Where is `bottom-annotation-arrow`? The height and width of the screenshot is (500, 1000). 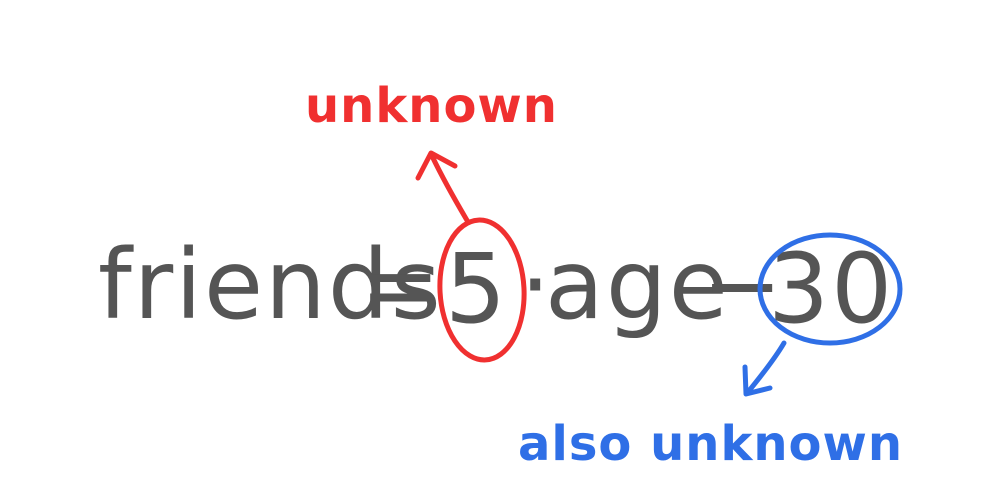
bottom-annotation-arrow is located at coordinates (764, 368).